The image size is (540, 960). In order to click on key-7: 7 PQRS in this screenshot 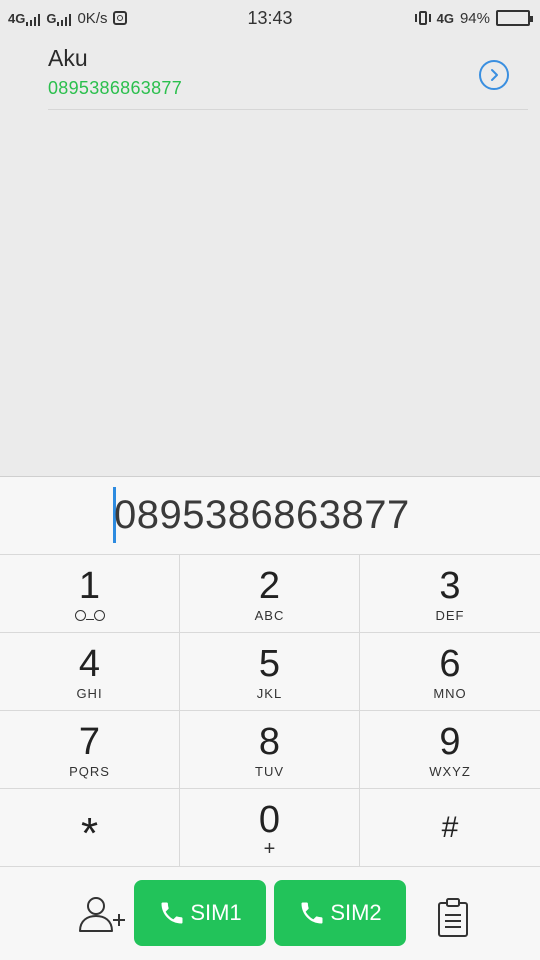, I will do `click(90, 749)`.